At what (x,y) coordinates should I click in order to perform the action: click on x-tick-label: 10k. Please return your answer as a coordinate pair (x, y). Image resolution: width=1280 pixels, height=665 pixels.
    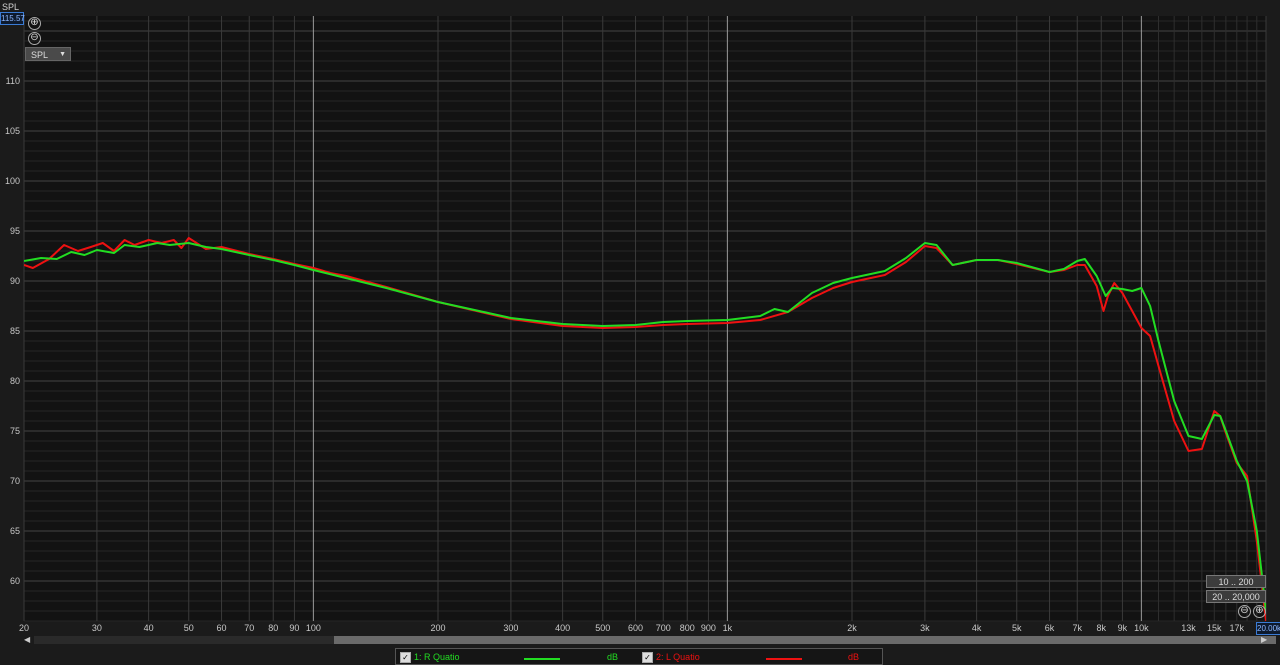
    Looking at the image, I should click on (1141, 628).